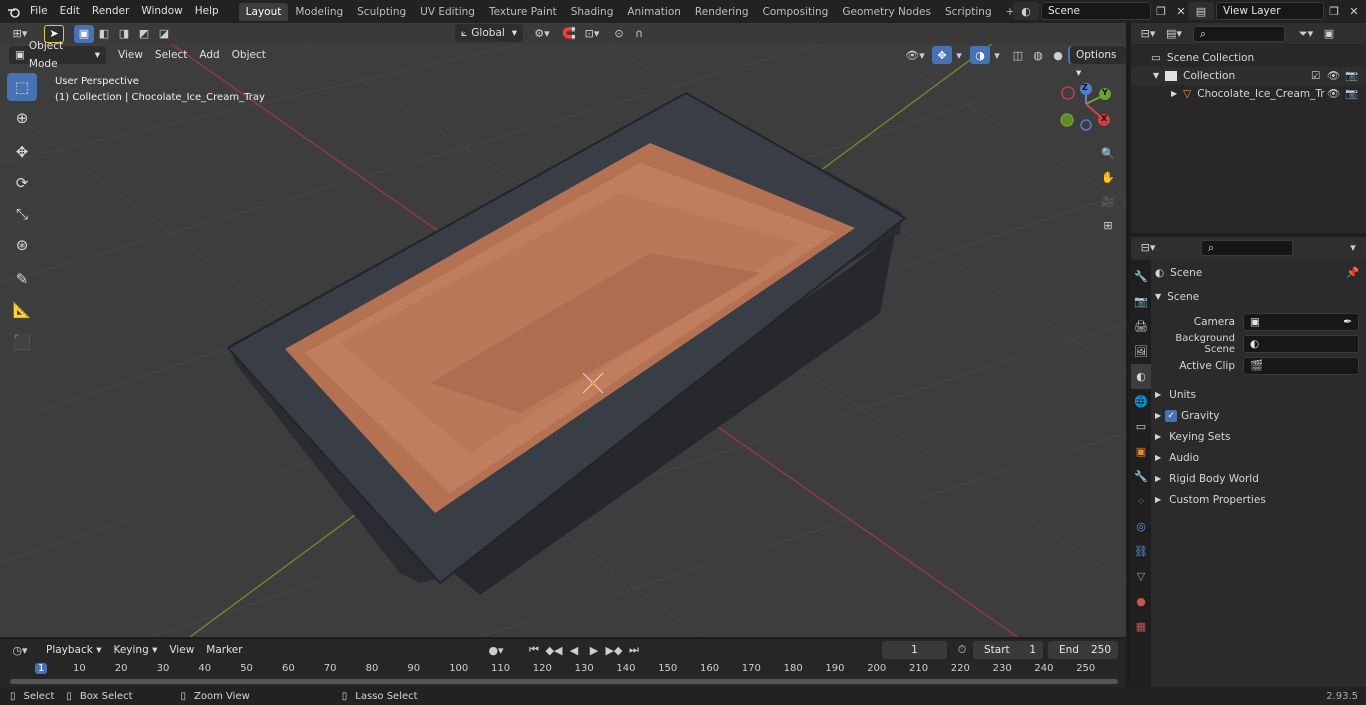 This screenshot has height=705, width=1366. I want to click on copy-view-layer-icon: ❐, so click(1334, 11).